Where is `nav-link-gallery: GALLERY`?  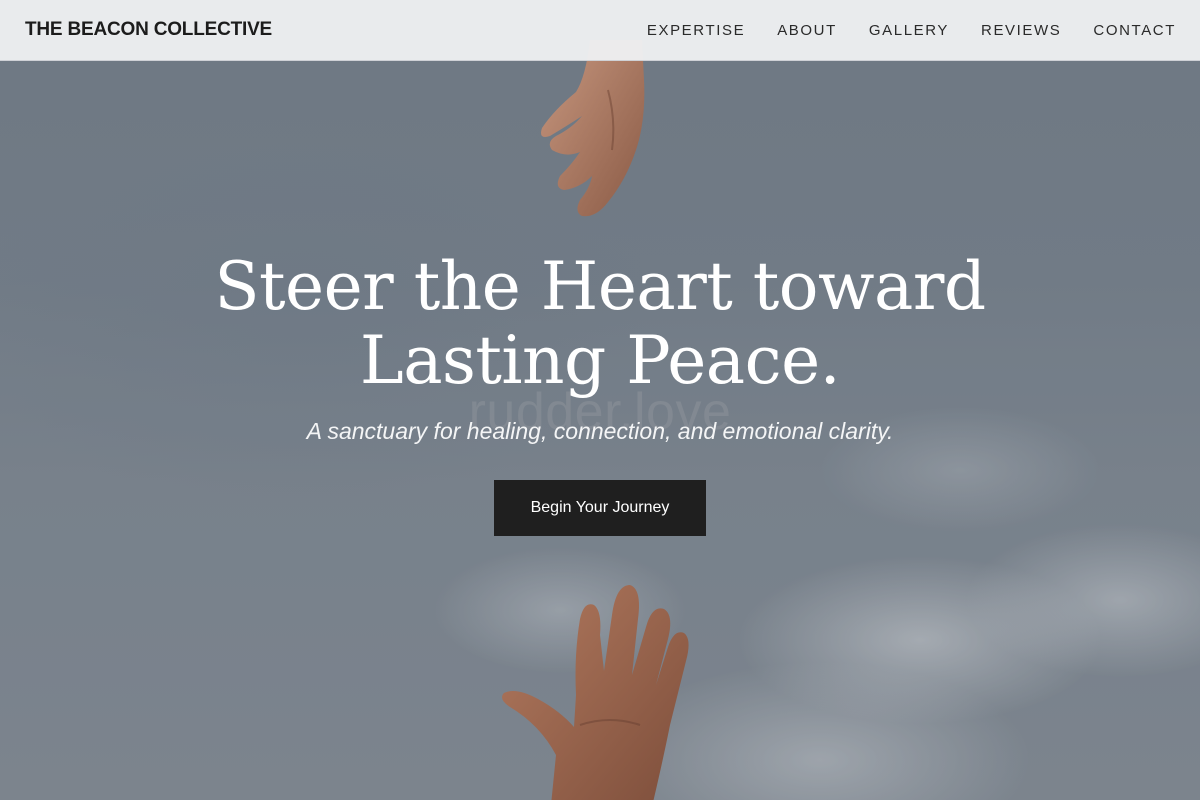 nav-link-gallery: GALLERY is located at coordinates (909, 30).